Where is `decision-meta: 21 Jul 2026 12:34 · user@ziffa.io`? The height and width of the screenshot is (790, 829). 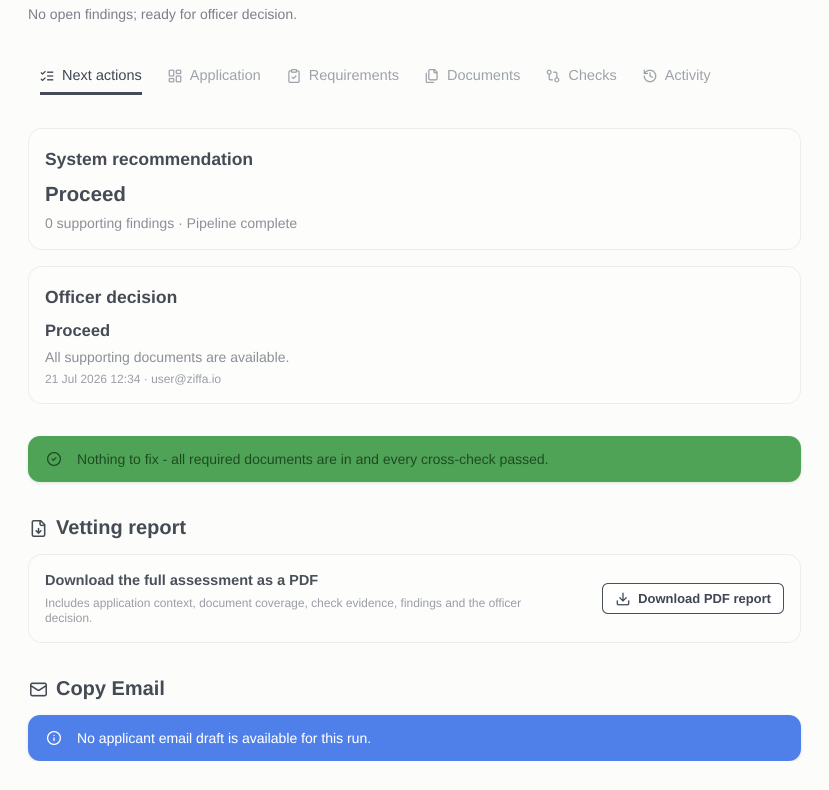 decision-meta: 21 Jul 2026 12:34 · user@ziffa.io is located at coordinates (133, 379).